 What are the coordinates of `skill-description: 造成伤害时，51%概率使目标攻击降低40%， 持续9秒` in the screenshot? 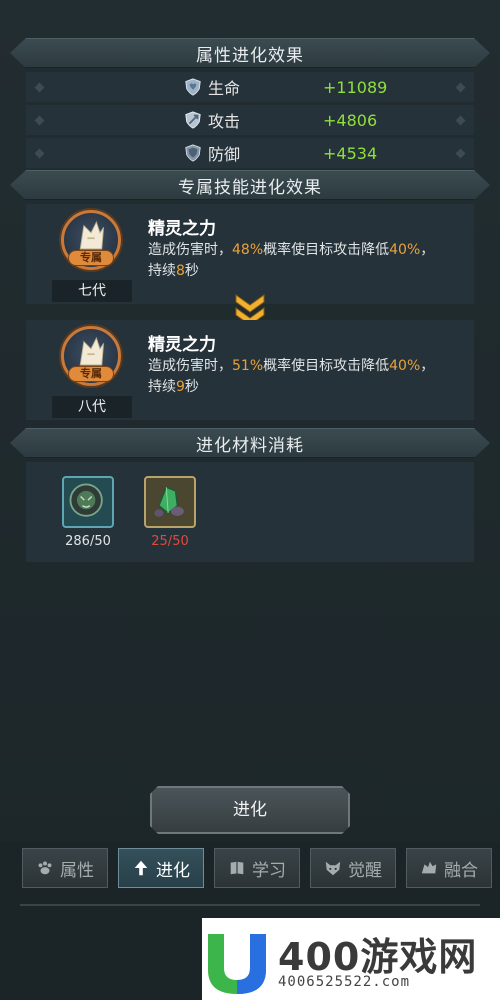 It's located at (308, 377).